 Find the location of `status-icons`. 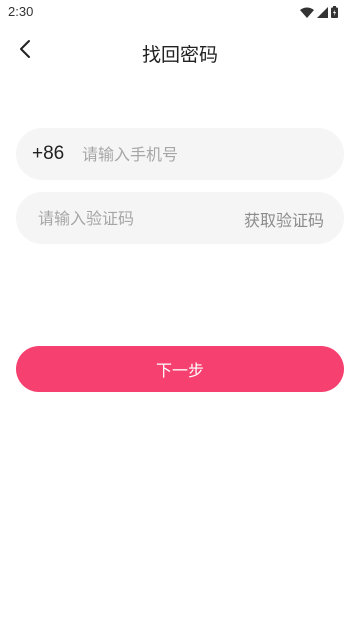

status-icons is located at coordinates (319, 12).